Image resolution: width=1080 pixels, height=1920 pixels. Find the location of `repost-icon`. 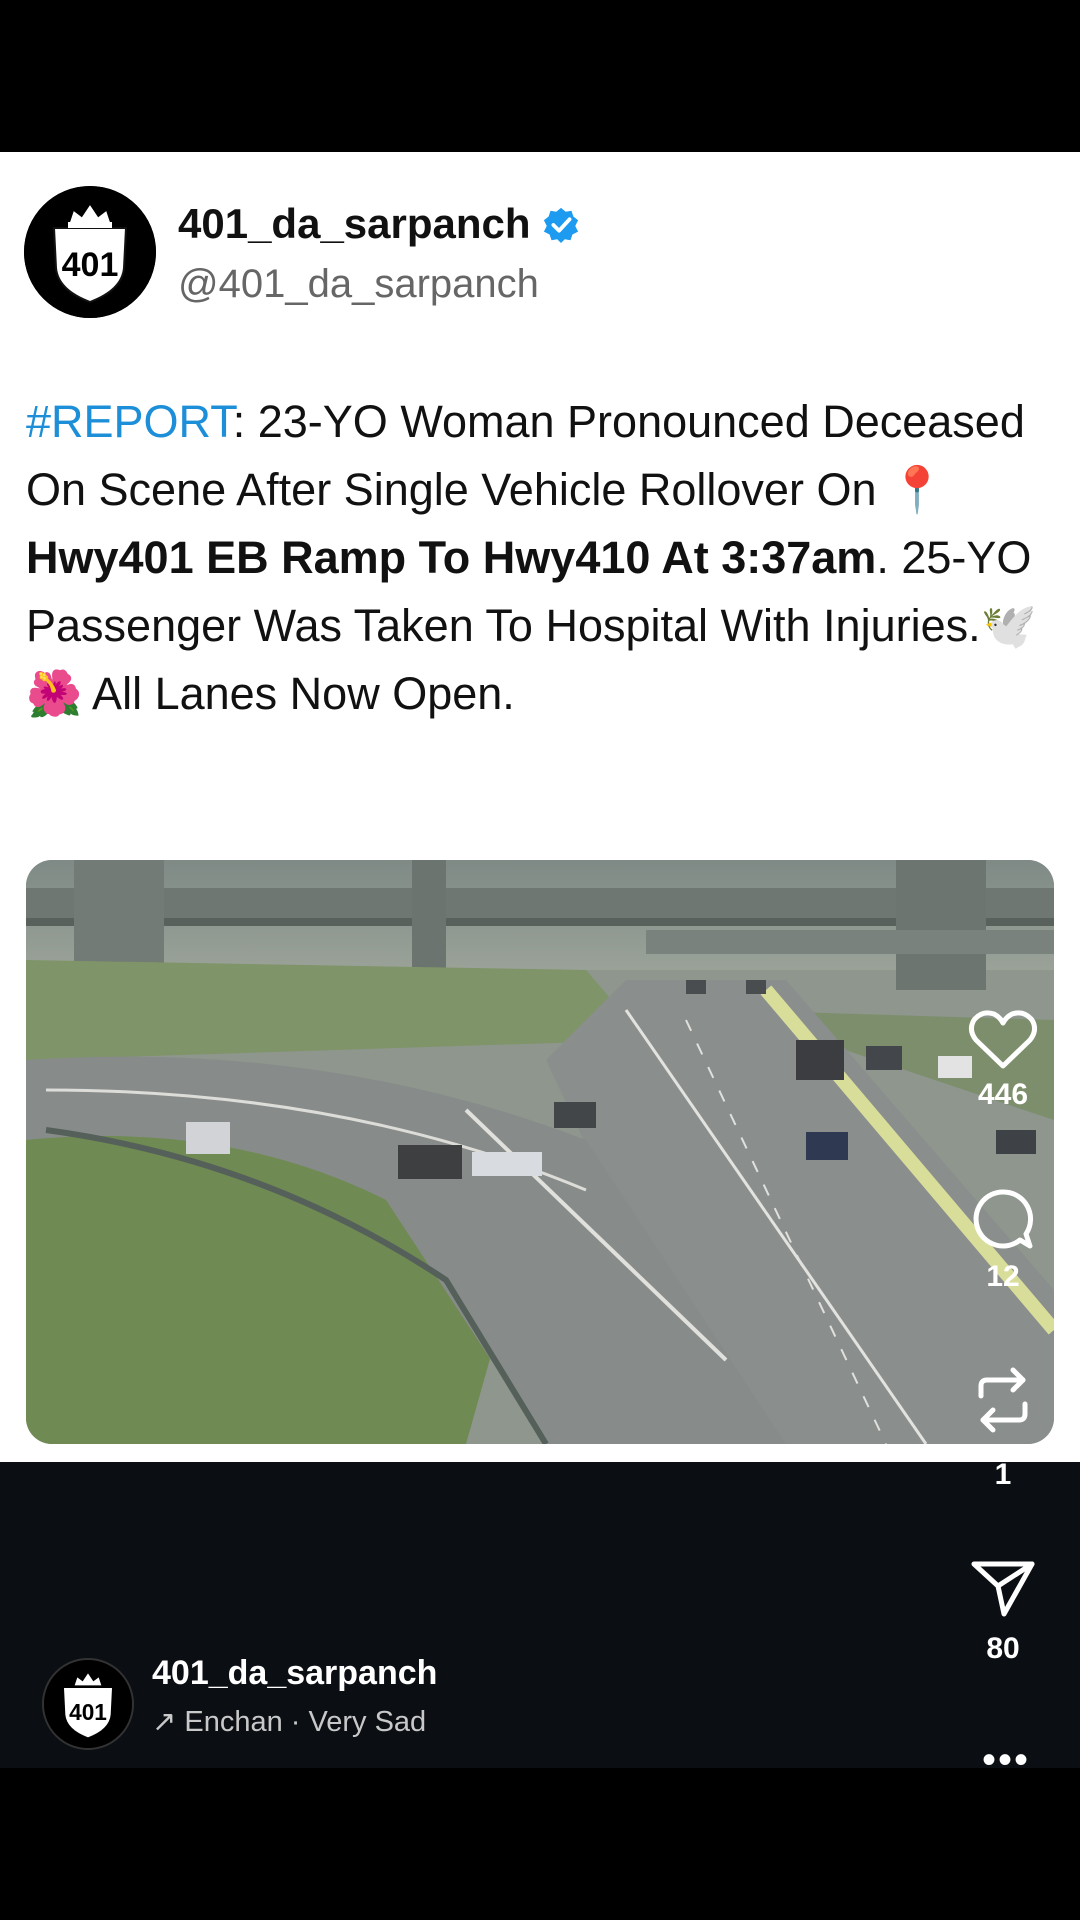

repost-icon is located at coordinates (1003, 1400).